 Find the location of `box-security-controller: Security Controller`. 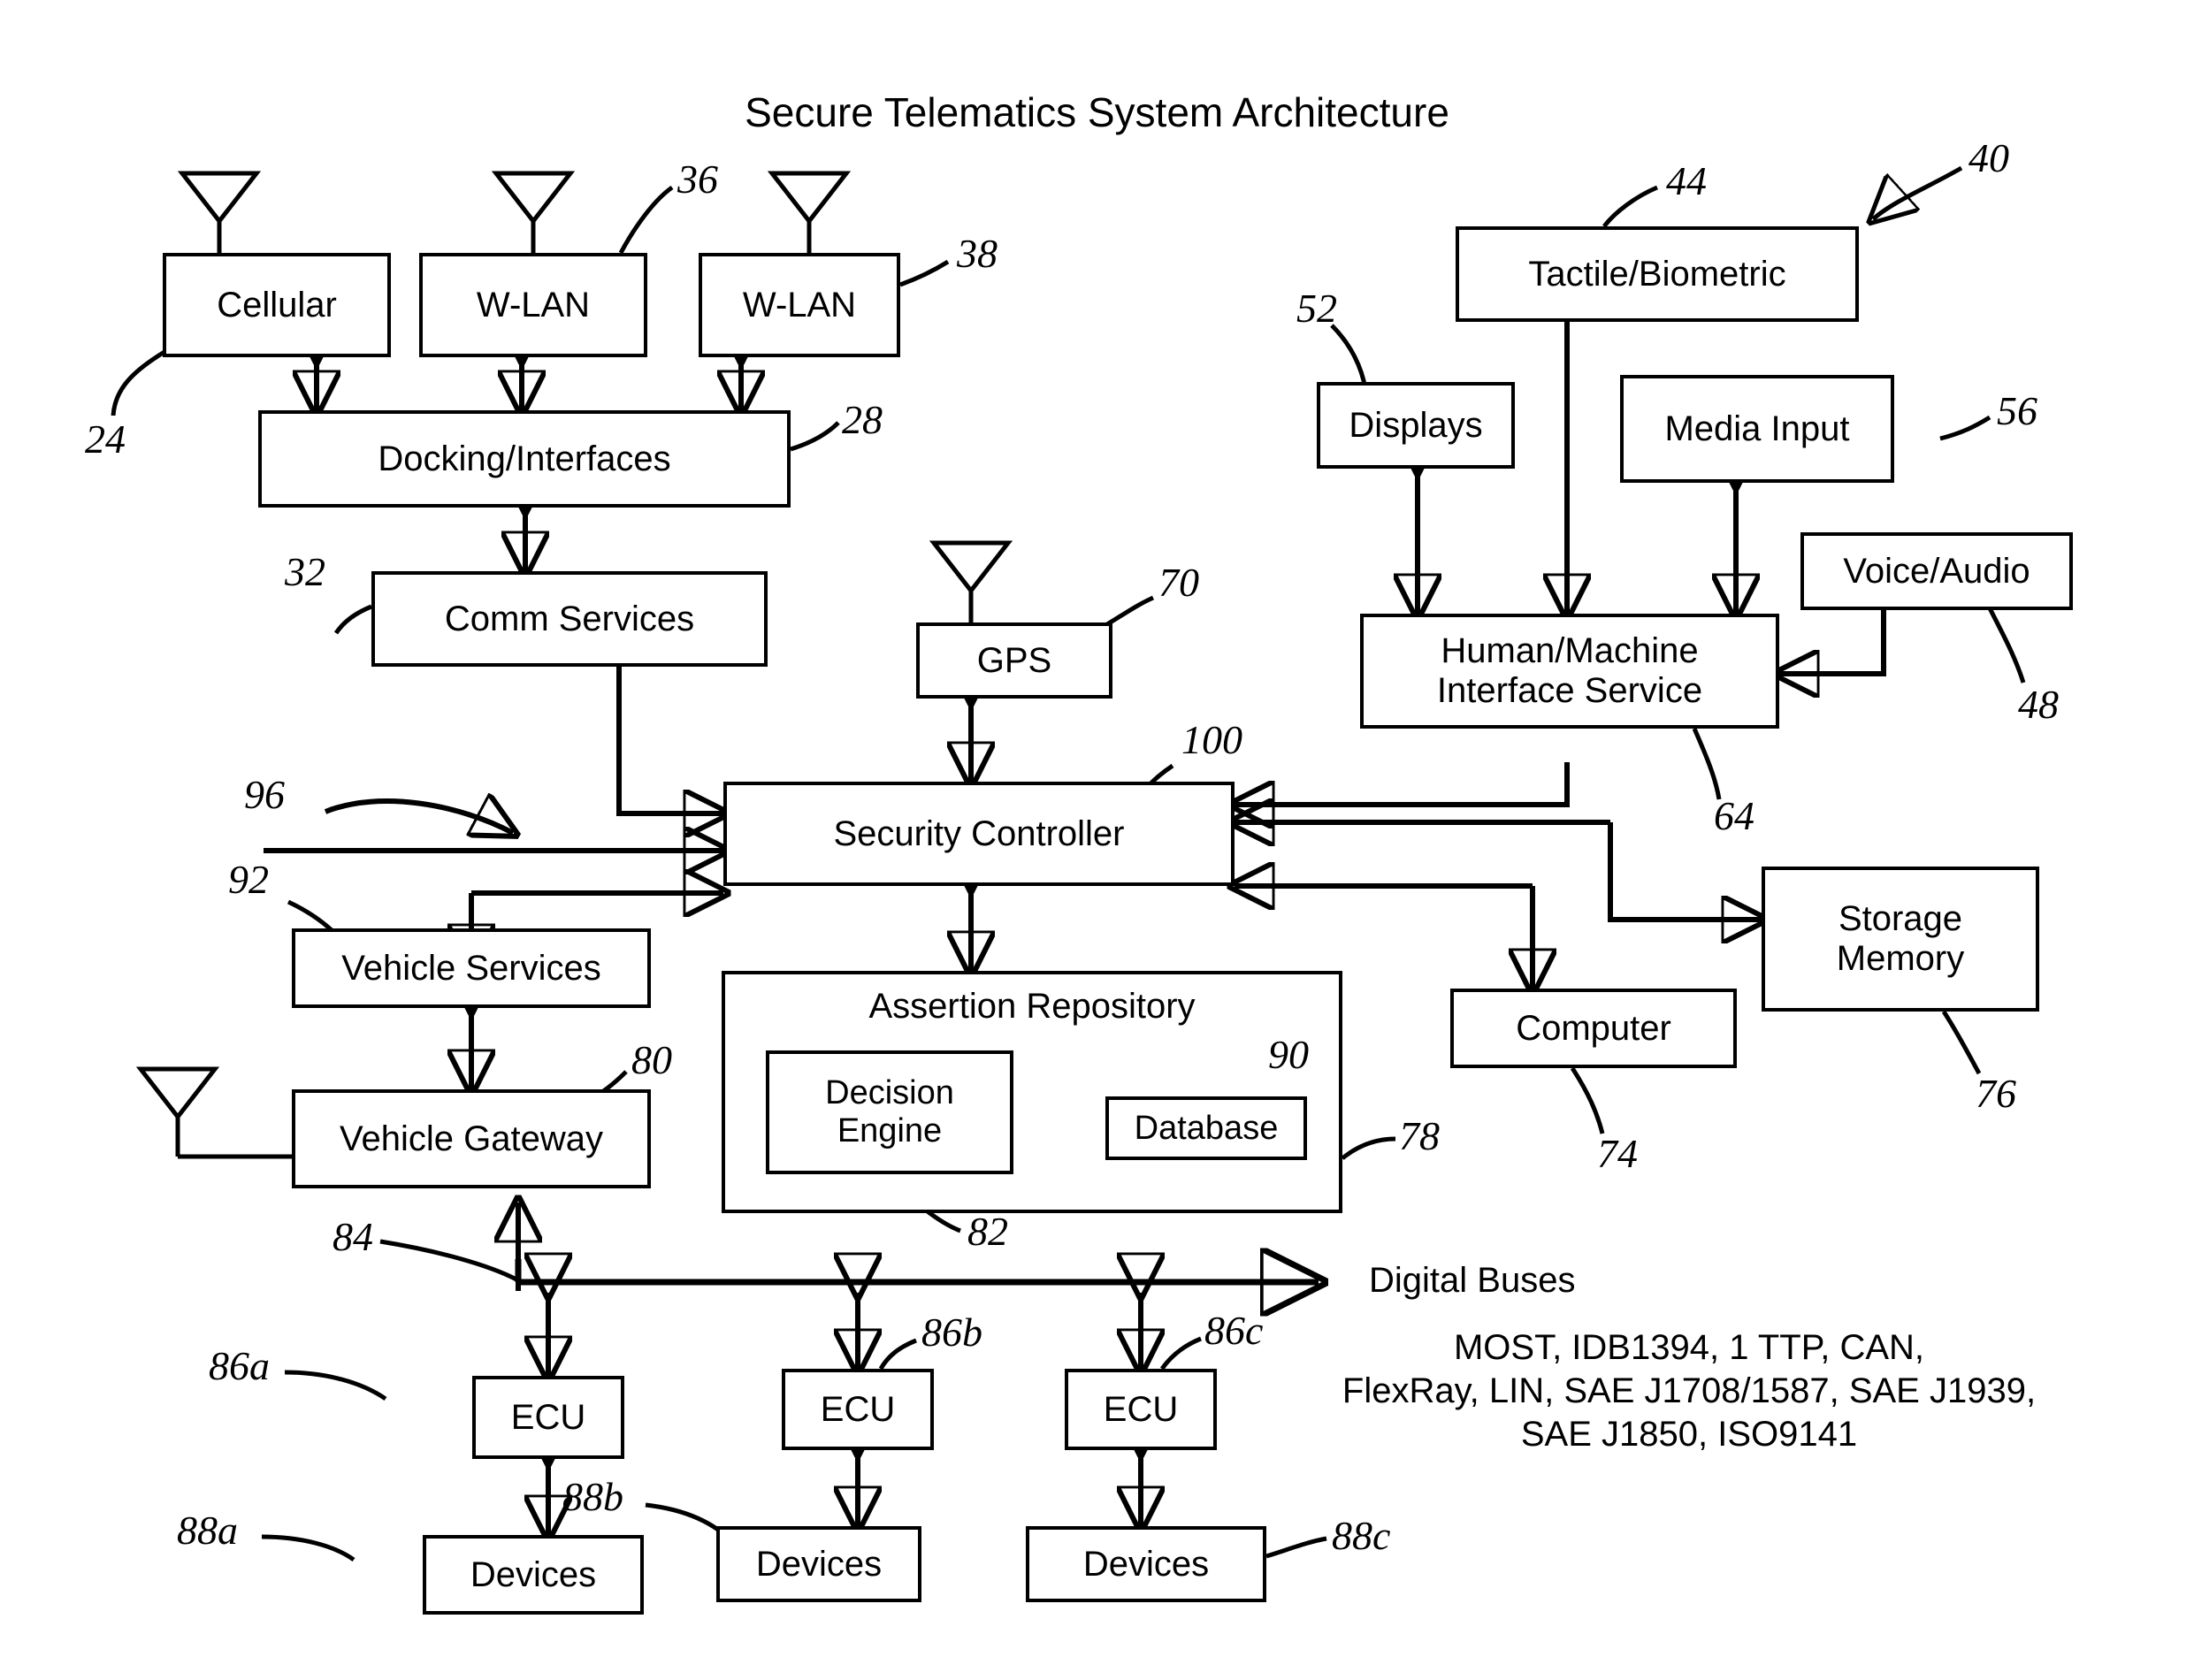

box-security-controller: Security Controller is located at coordinates (979, 834).